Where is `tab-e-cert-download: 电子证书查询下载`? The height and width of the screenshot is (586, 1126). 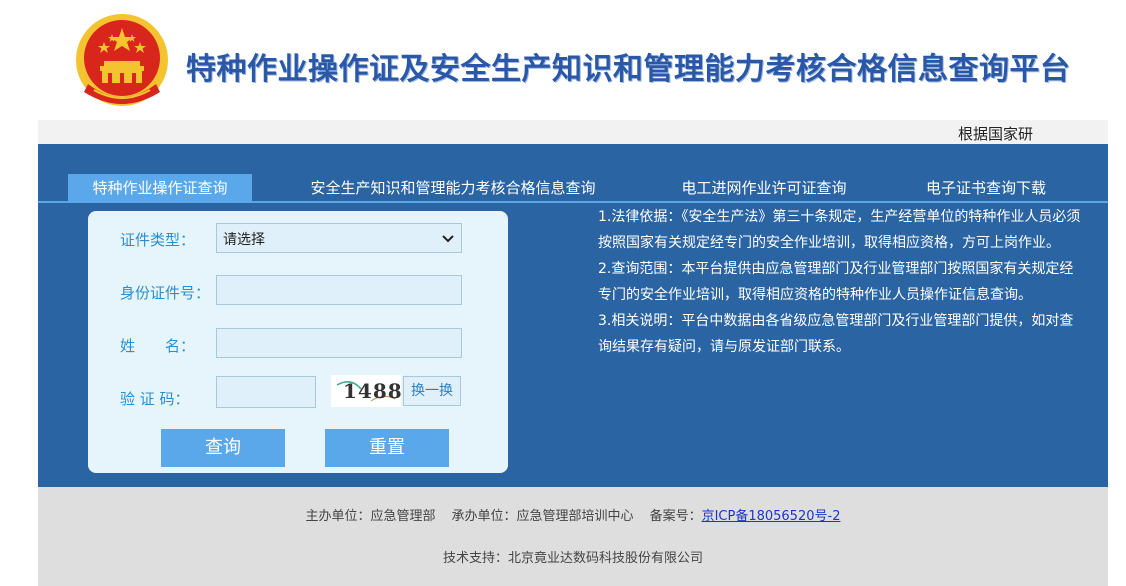 tab-e-cert-download: 电子证书查询下载 is located at coordinates (986, 188).